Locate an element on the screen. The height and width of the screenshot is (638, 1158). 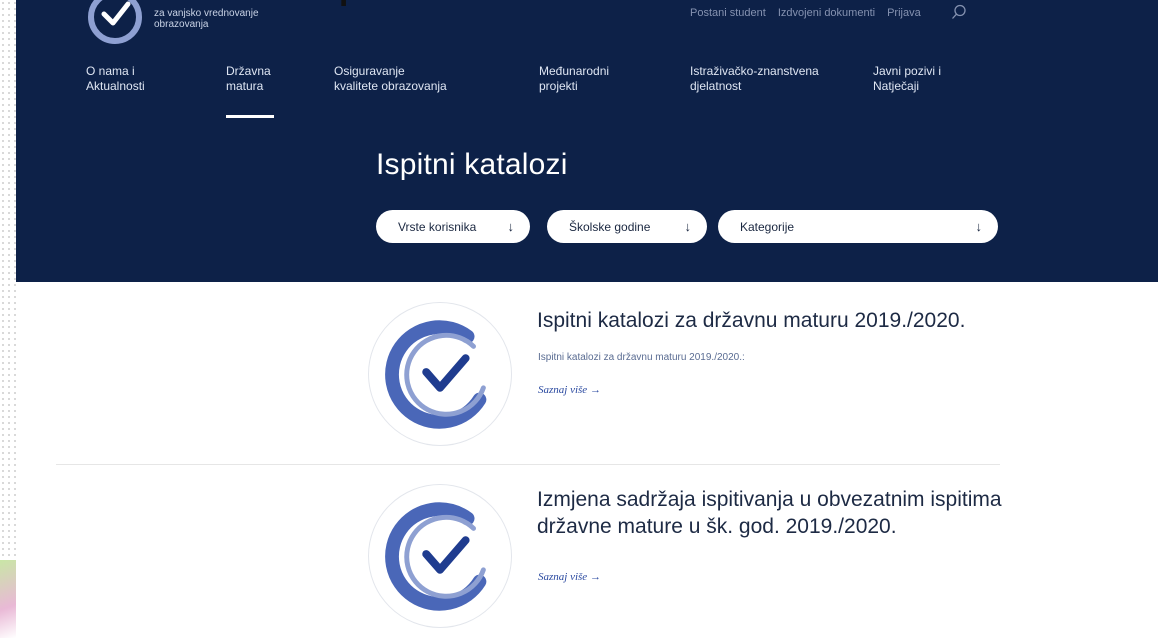
nav-item-osiguravanje: Osiguravanje kvalitete obrazovanja is located at coordinates (390, 79).